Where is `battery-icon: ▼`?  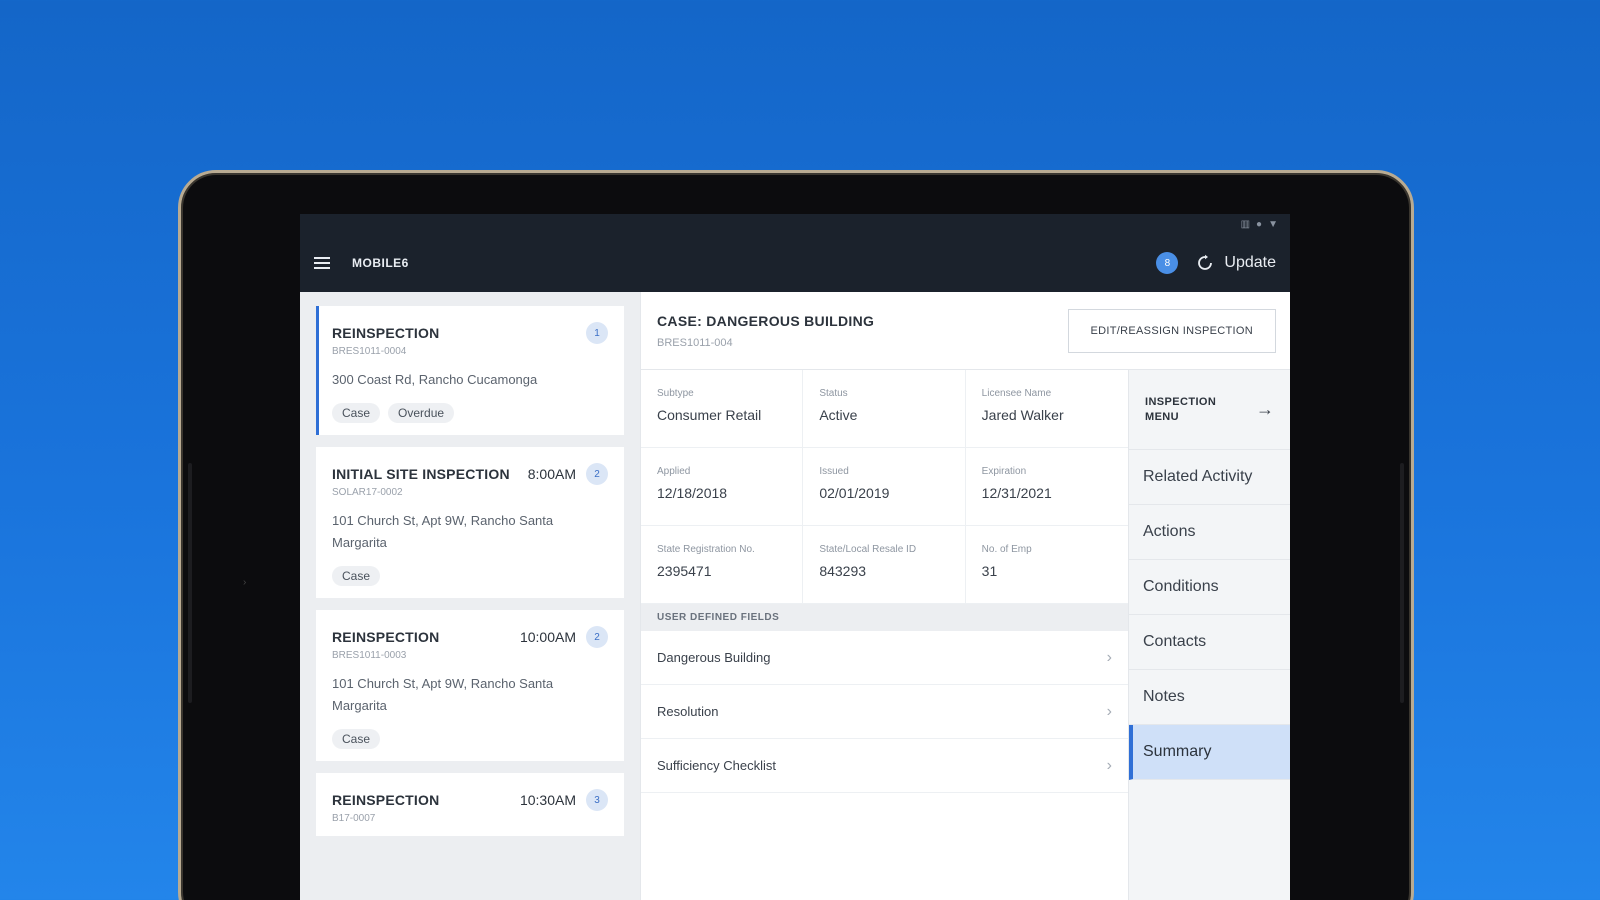
battery-icon: ▼ is located at coordinates (1273, 224).